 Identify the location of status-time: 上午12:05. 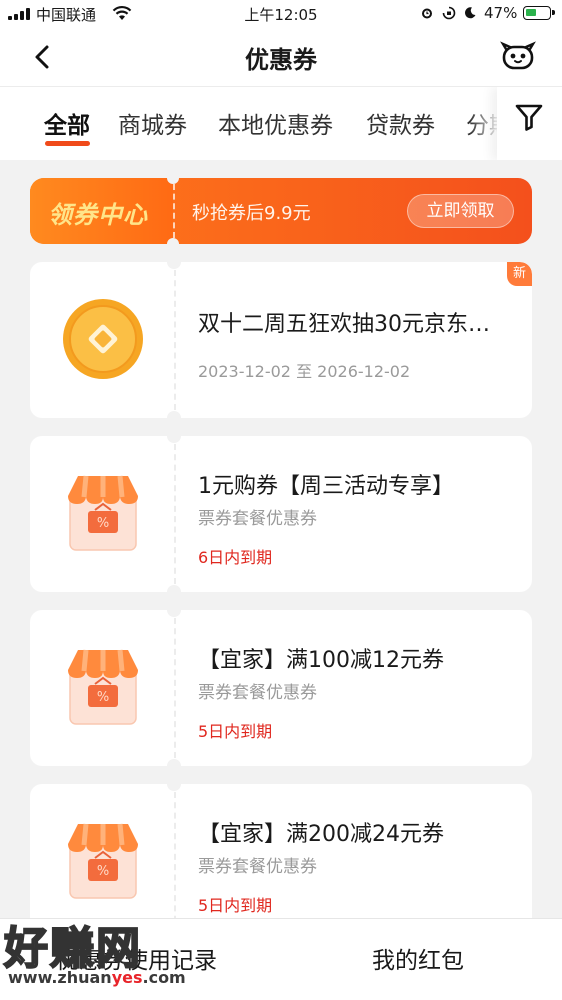
(281, 15).